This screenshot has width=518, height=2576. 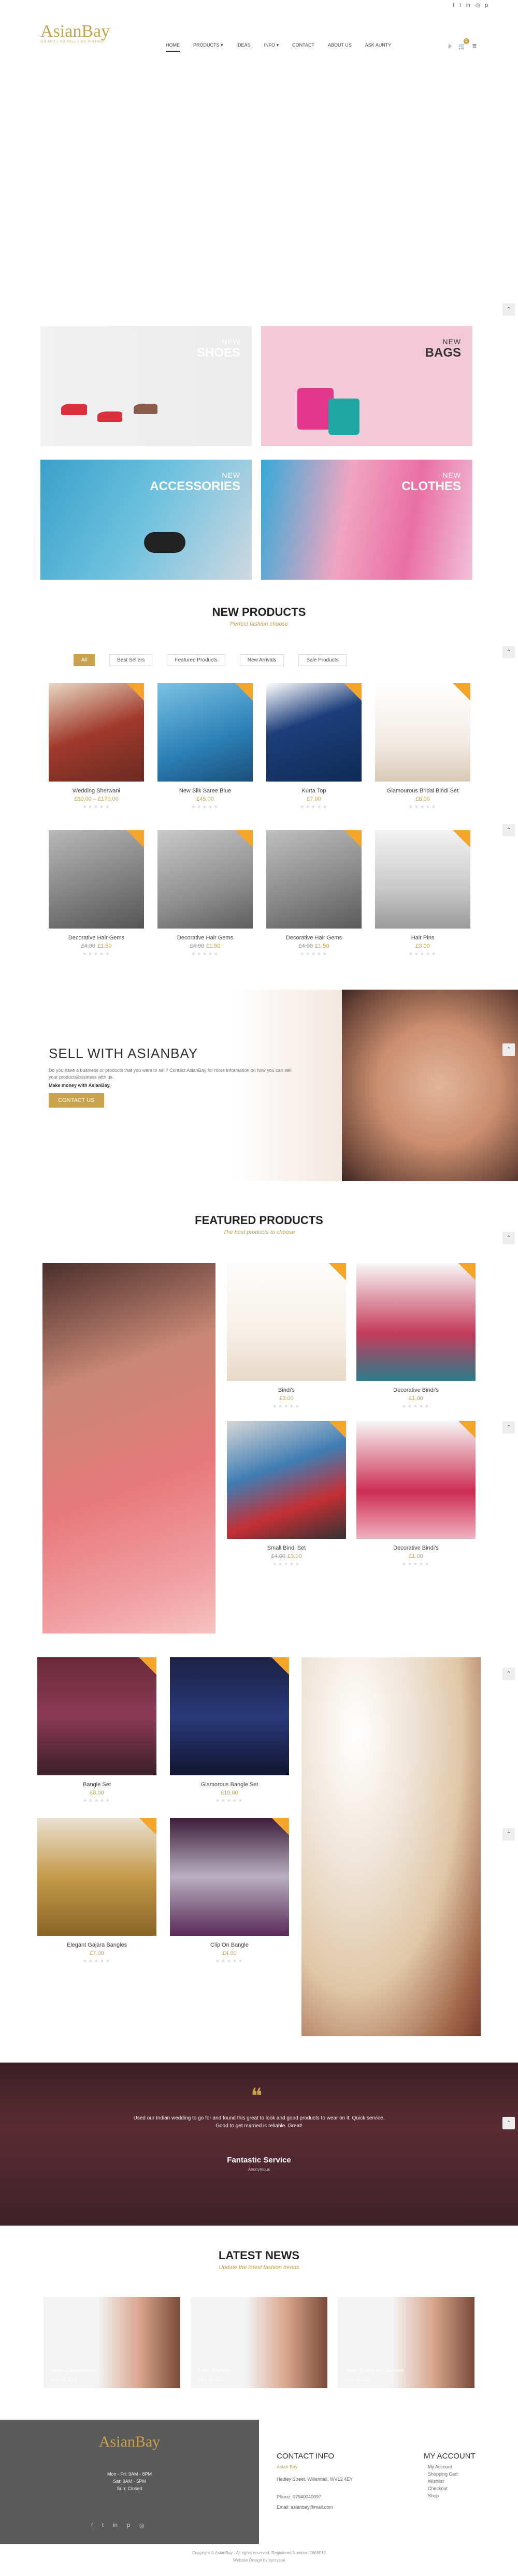 What do you see at coordinates (305, 2508) in the screenshot?
I see `email: Email: asianbay@mail.com` at bounding box center [305, 2508].